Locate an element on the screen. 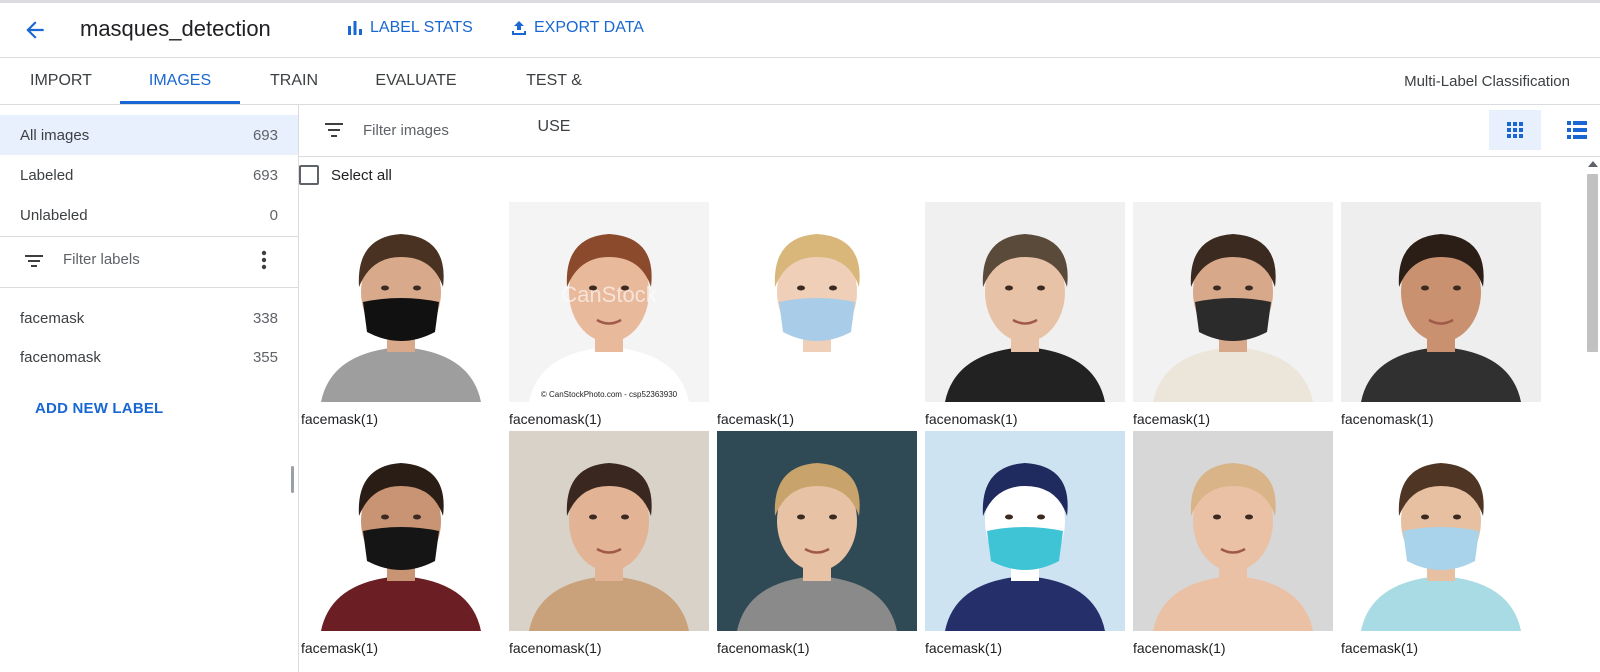 Image resolution: width=1600 pixels, height=672 pixels. label-count: 338 is located at coordinates (265, 318).